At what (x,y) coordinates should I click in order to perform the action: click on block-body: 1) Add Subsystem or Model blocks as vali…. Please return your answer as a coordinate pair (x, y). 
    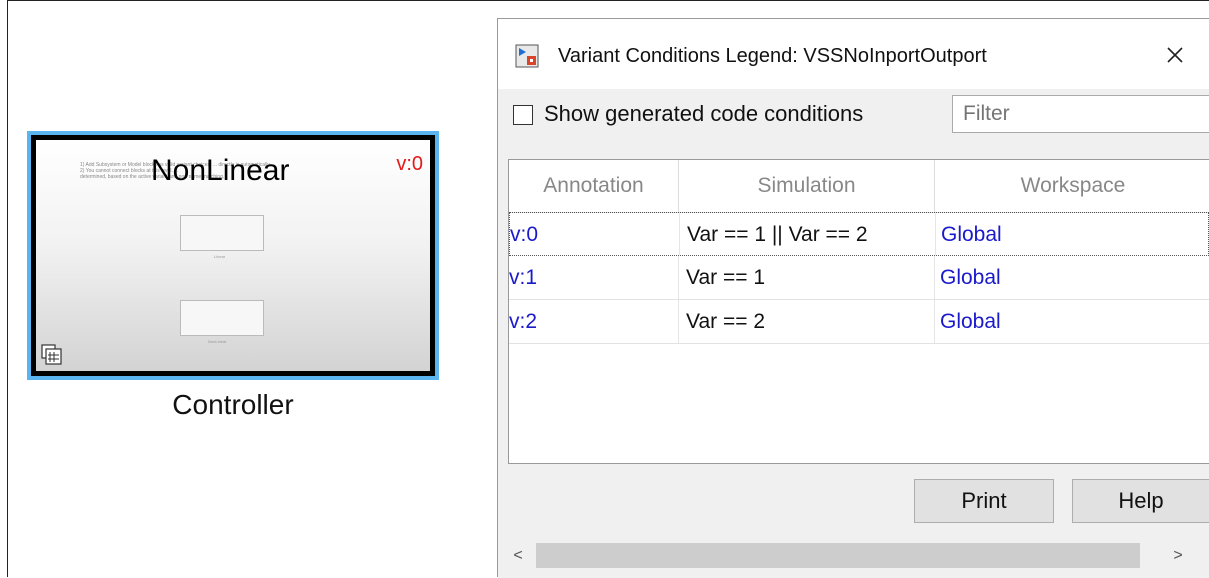
    Looking at the image, I should click on (233, 255).